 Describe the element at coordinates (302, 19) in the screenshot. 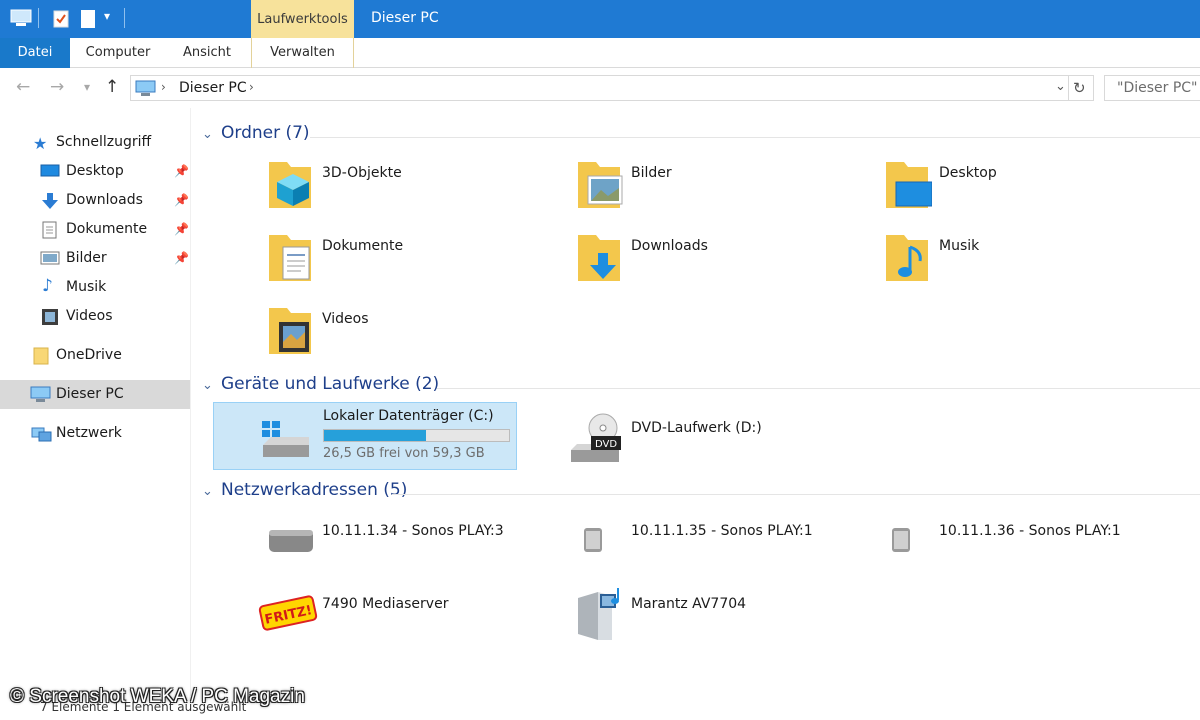

I see `context-tab-drive-tools: Laufwerktools` at that location.